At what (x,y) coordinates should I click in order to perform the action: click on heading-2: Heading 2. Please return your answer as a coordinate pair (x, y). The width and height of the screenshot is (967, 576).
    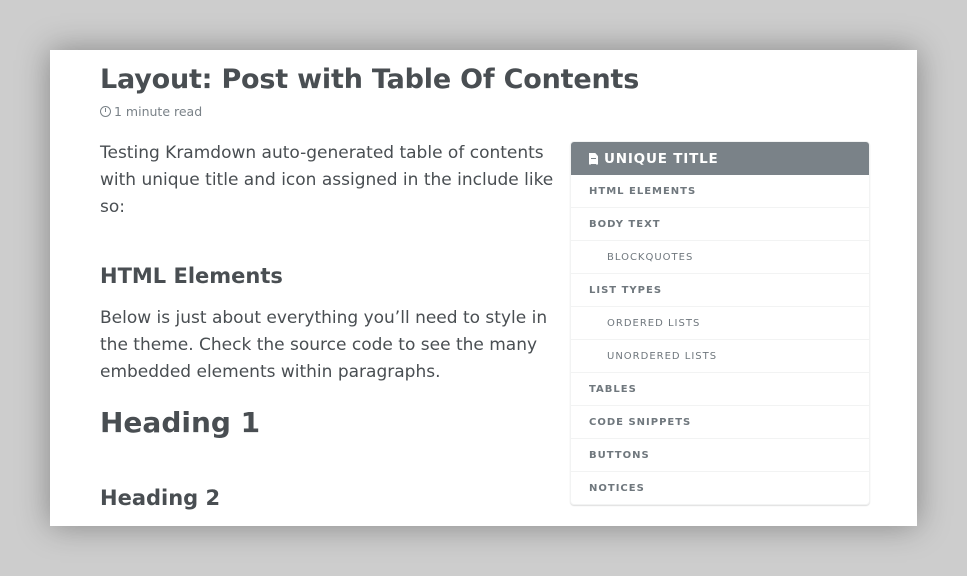
    Looking at the image, I should click on (160, 498).